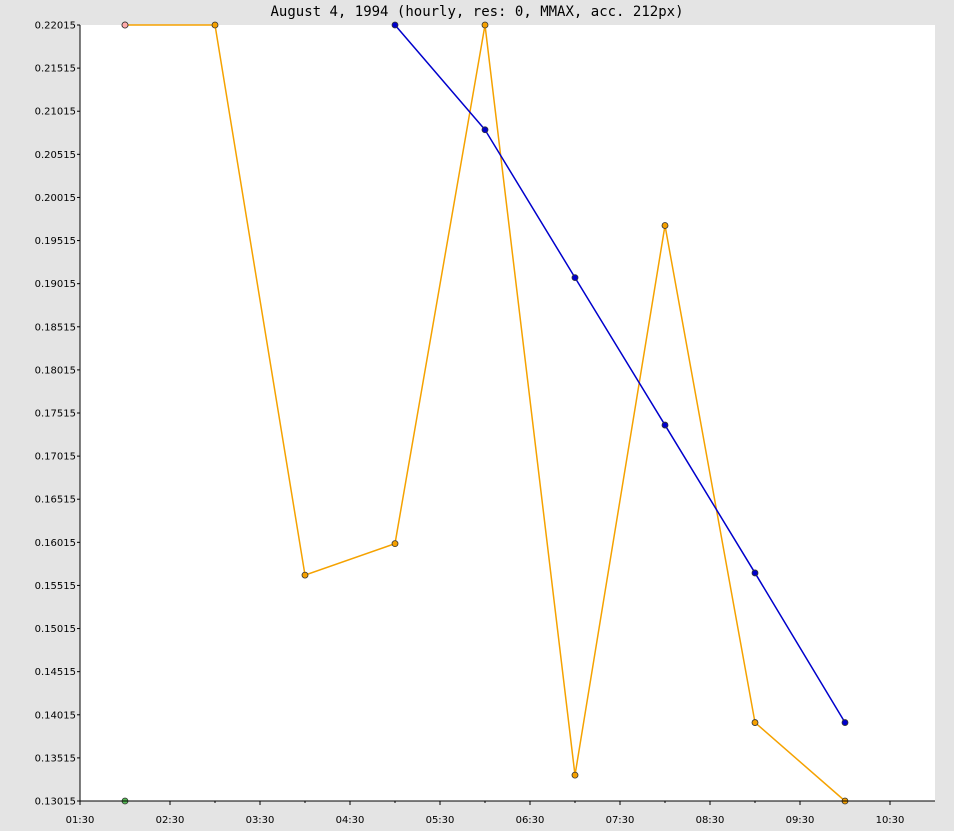  Describe the element at coordinates (55, 284) in the screenshot. I see `y-tick-label: 0.19015` at that location.